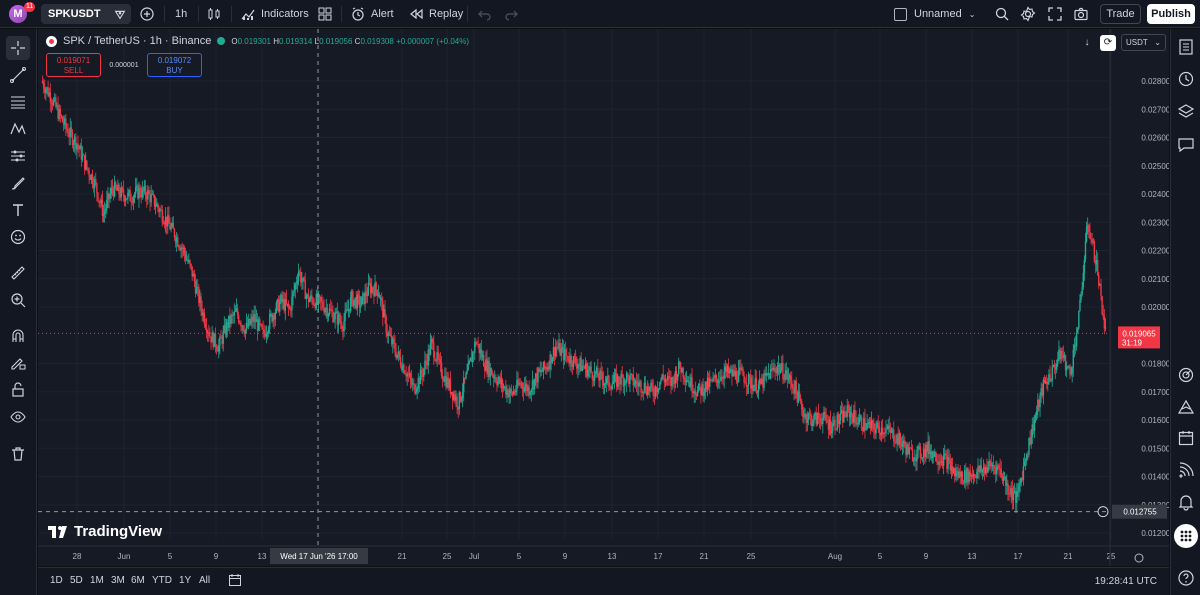  Describe the element at coordinates (1126, 581) in the screenshot. I see `utc-clock: 19:28:41 UTC` at that location.